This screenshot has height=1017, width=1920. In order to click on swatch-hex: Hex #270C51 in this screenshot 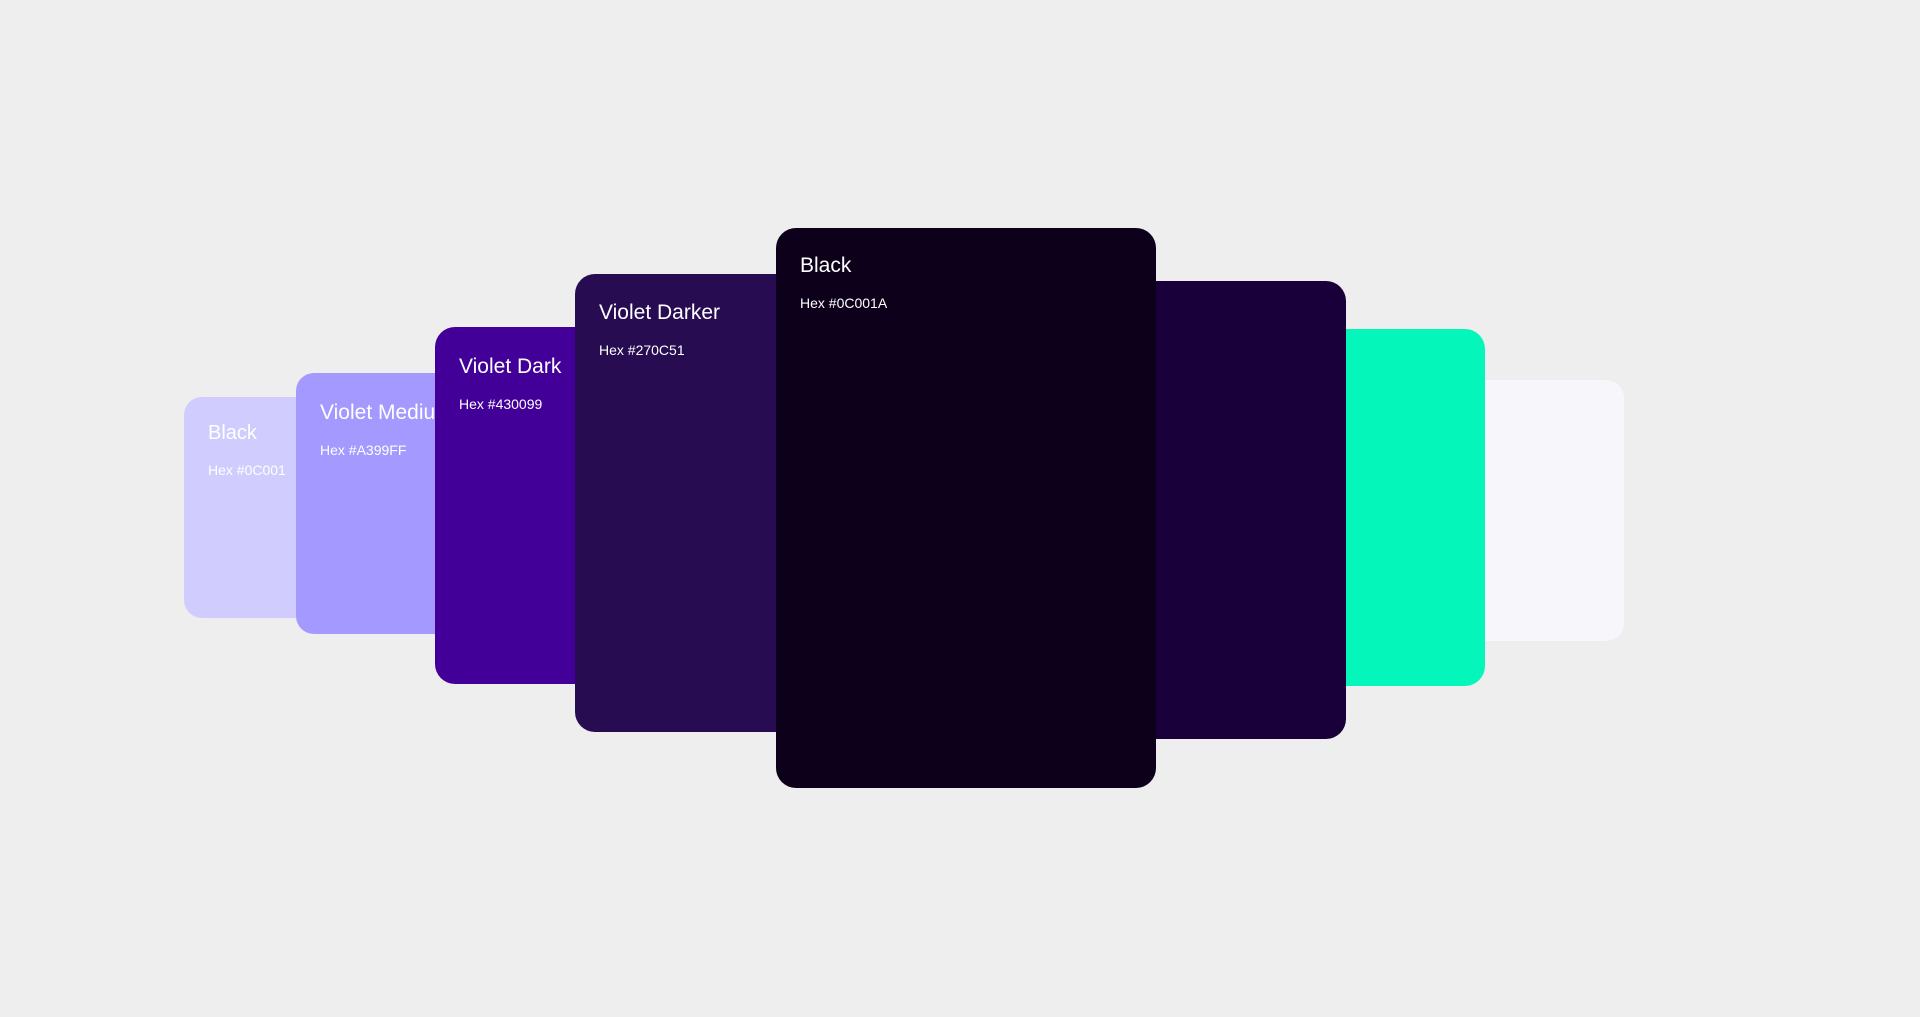, I will do `click(642, 350)`.